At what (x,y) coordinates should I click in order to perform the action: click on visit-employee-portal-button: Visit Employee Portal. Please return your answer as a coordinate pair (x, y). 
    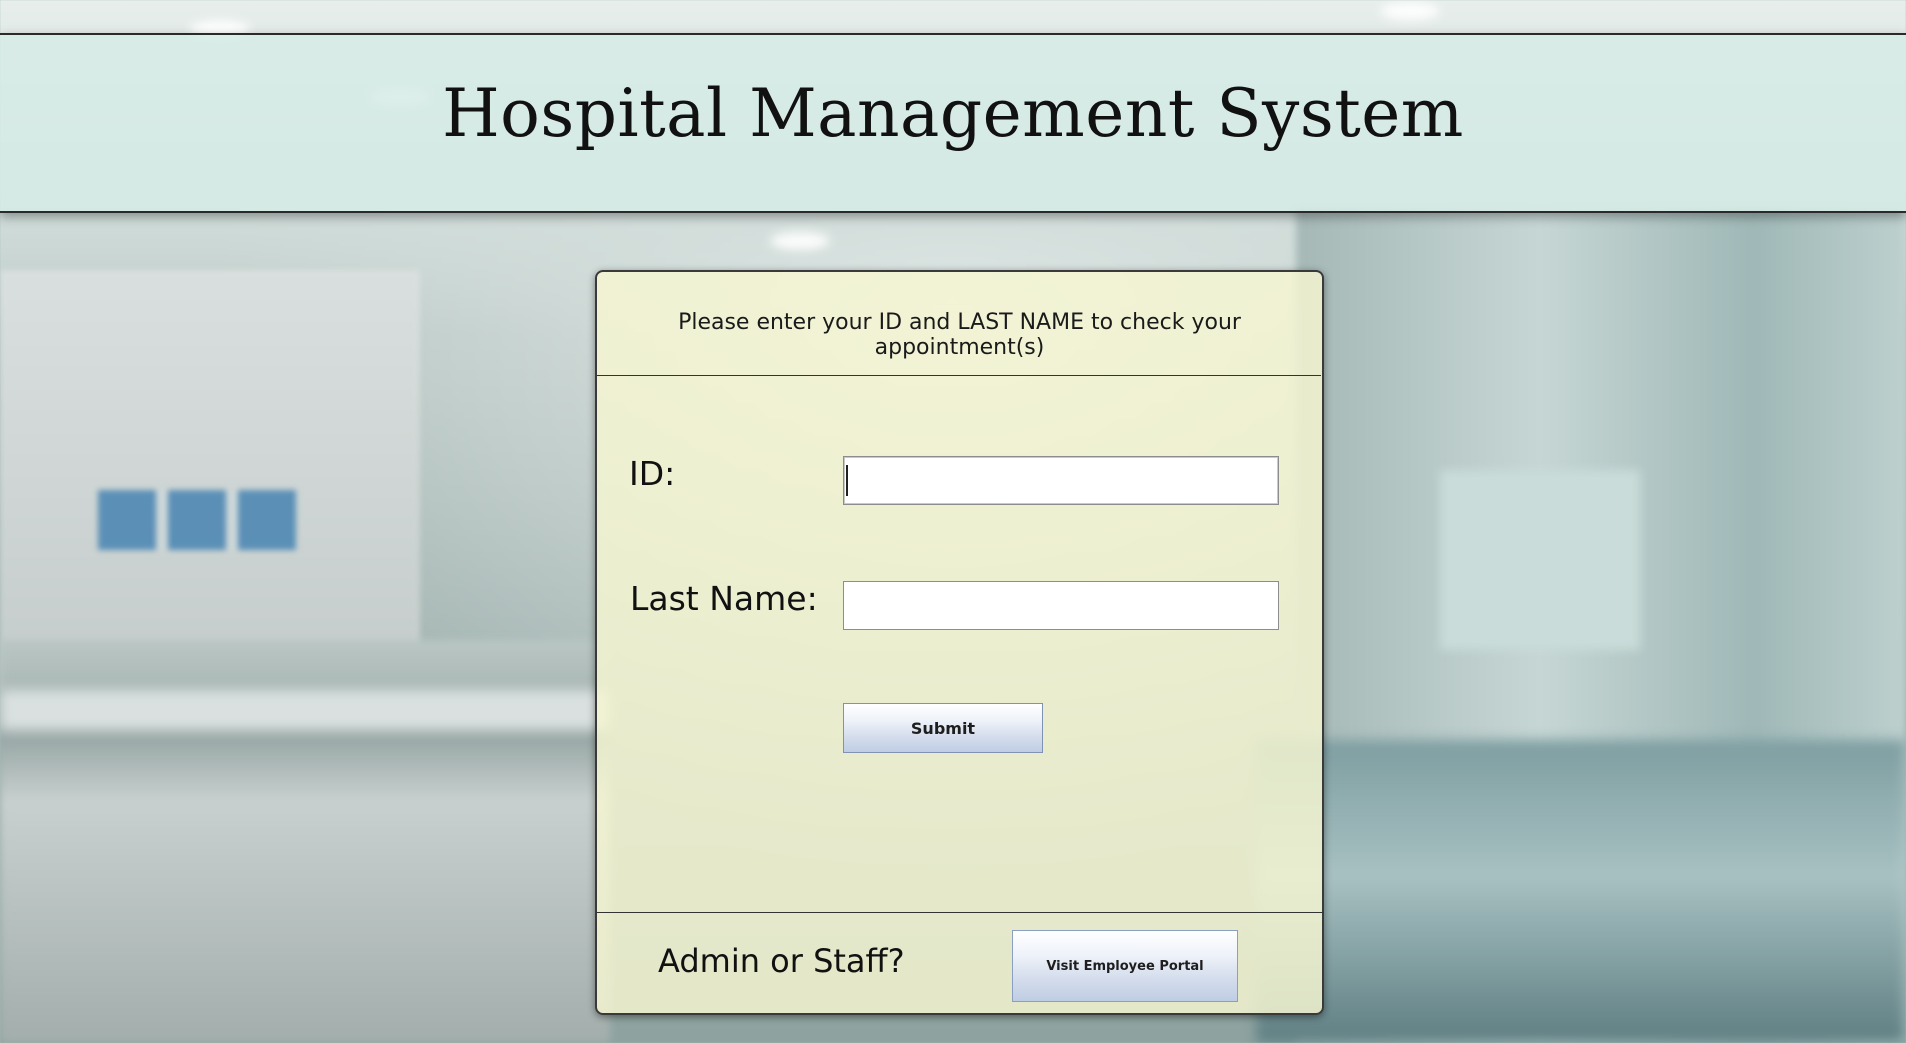
    Looking at the image, I should click on (1125, 966).